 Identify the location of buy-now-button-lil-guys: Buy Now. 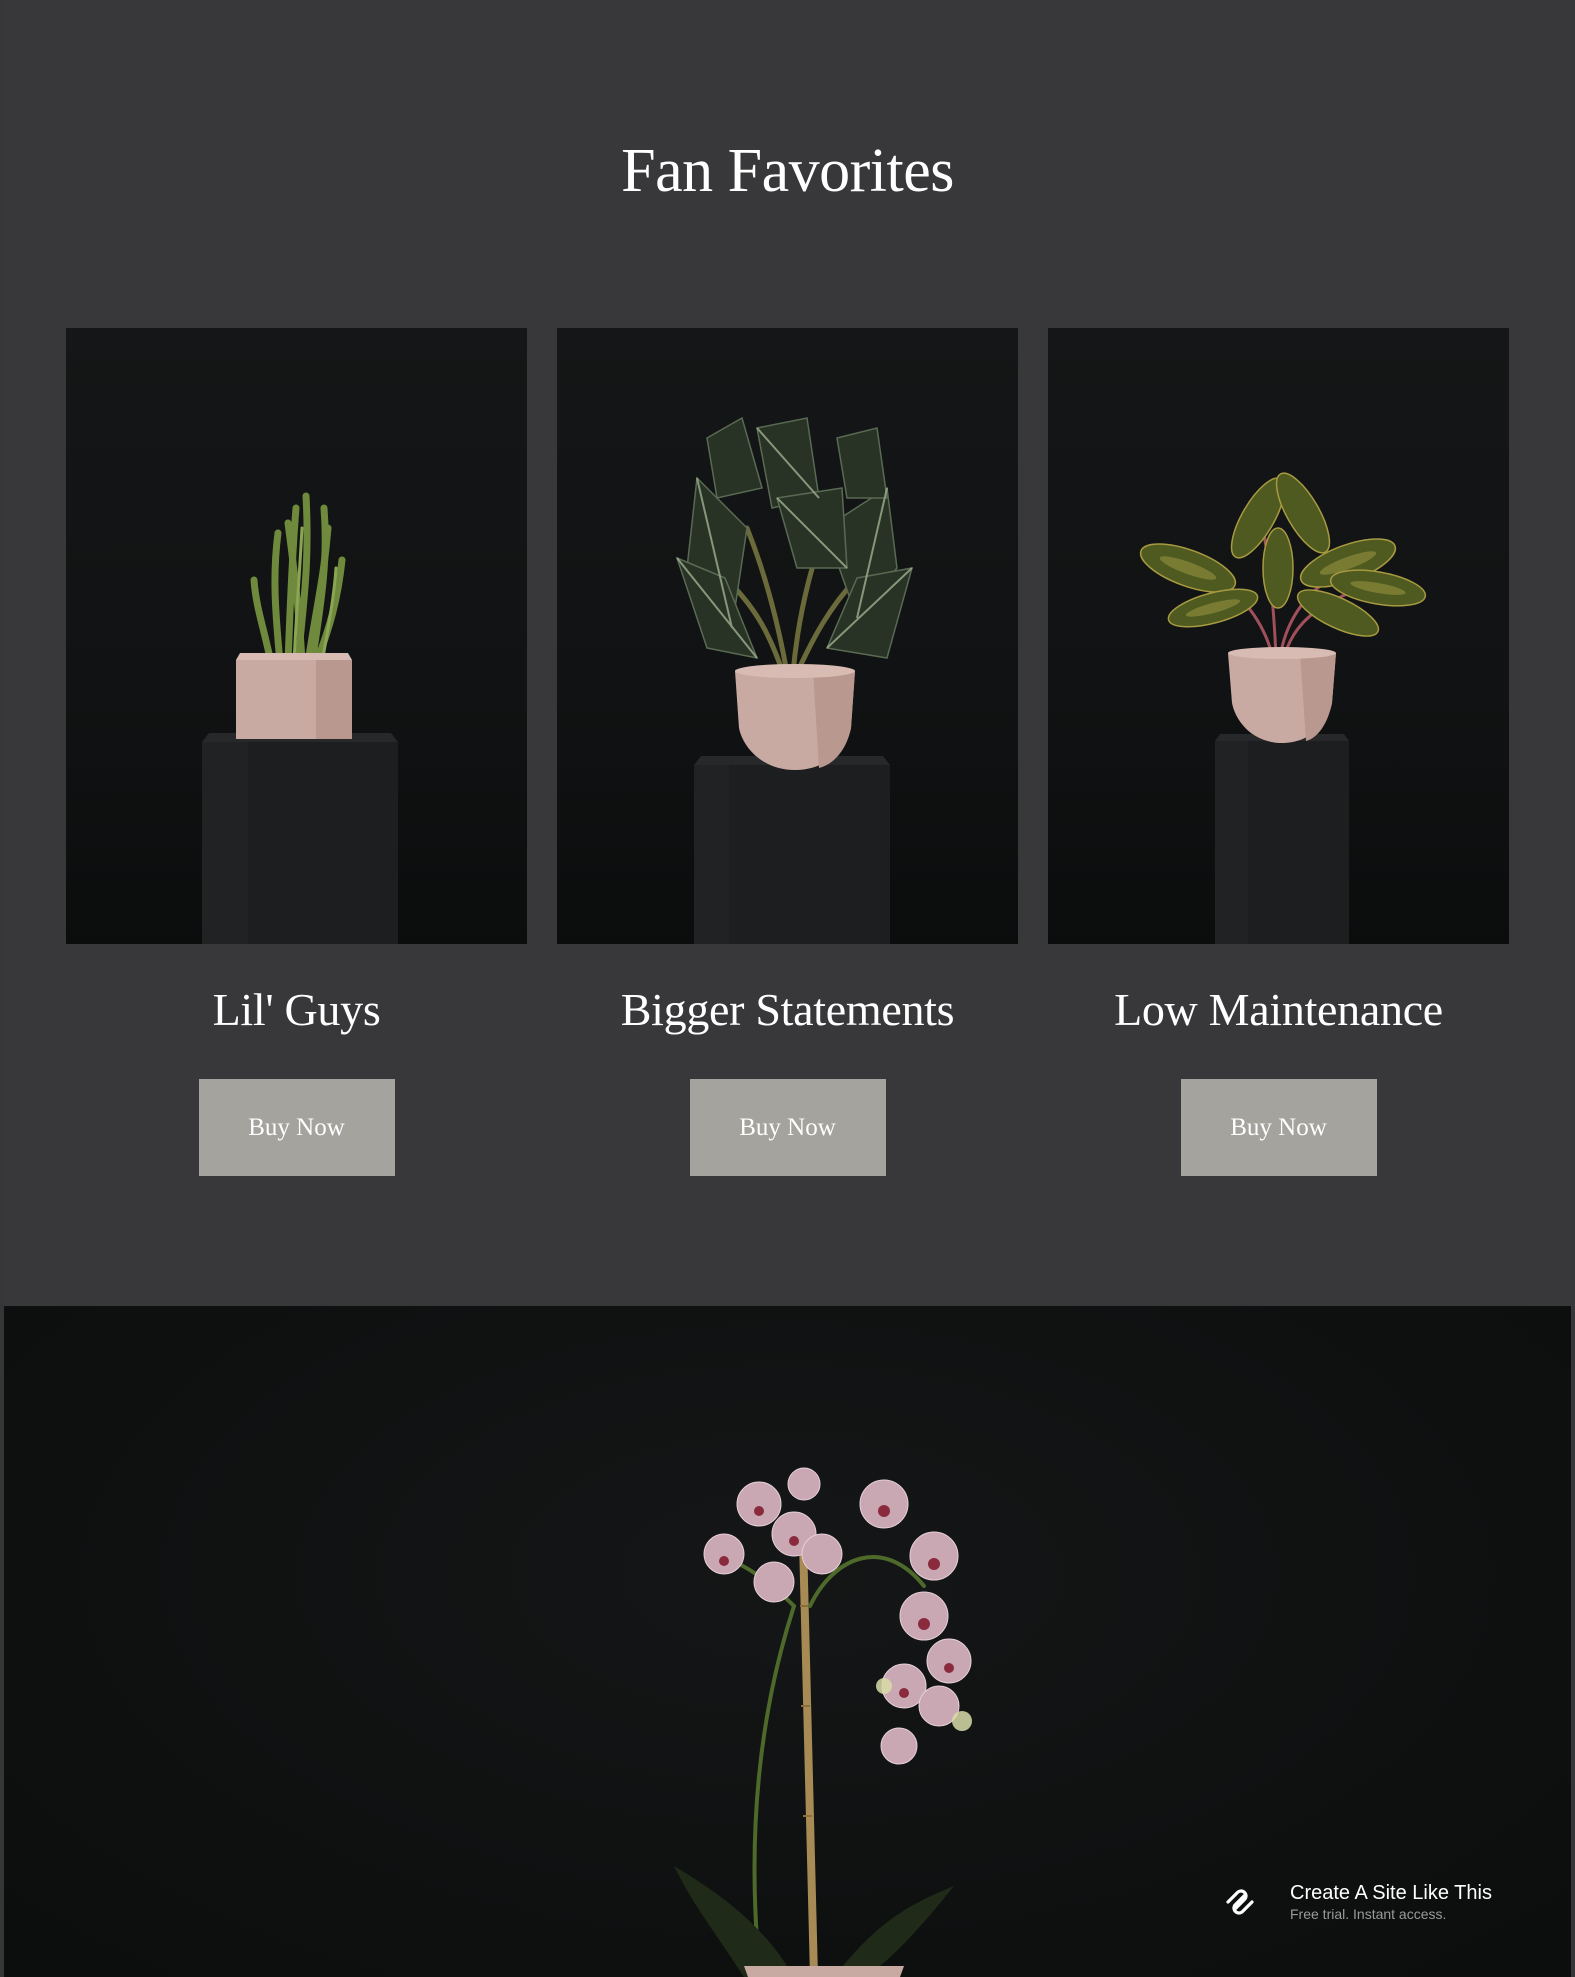
(296, 1127).